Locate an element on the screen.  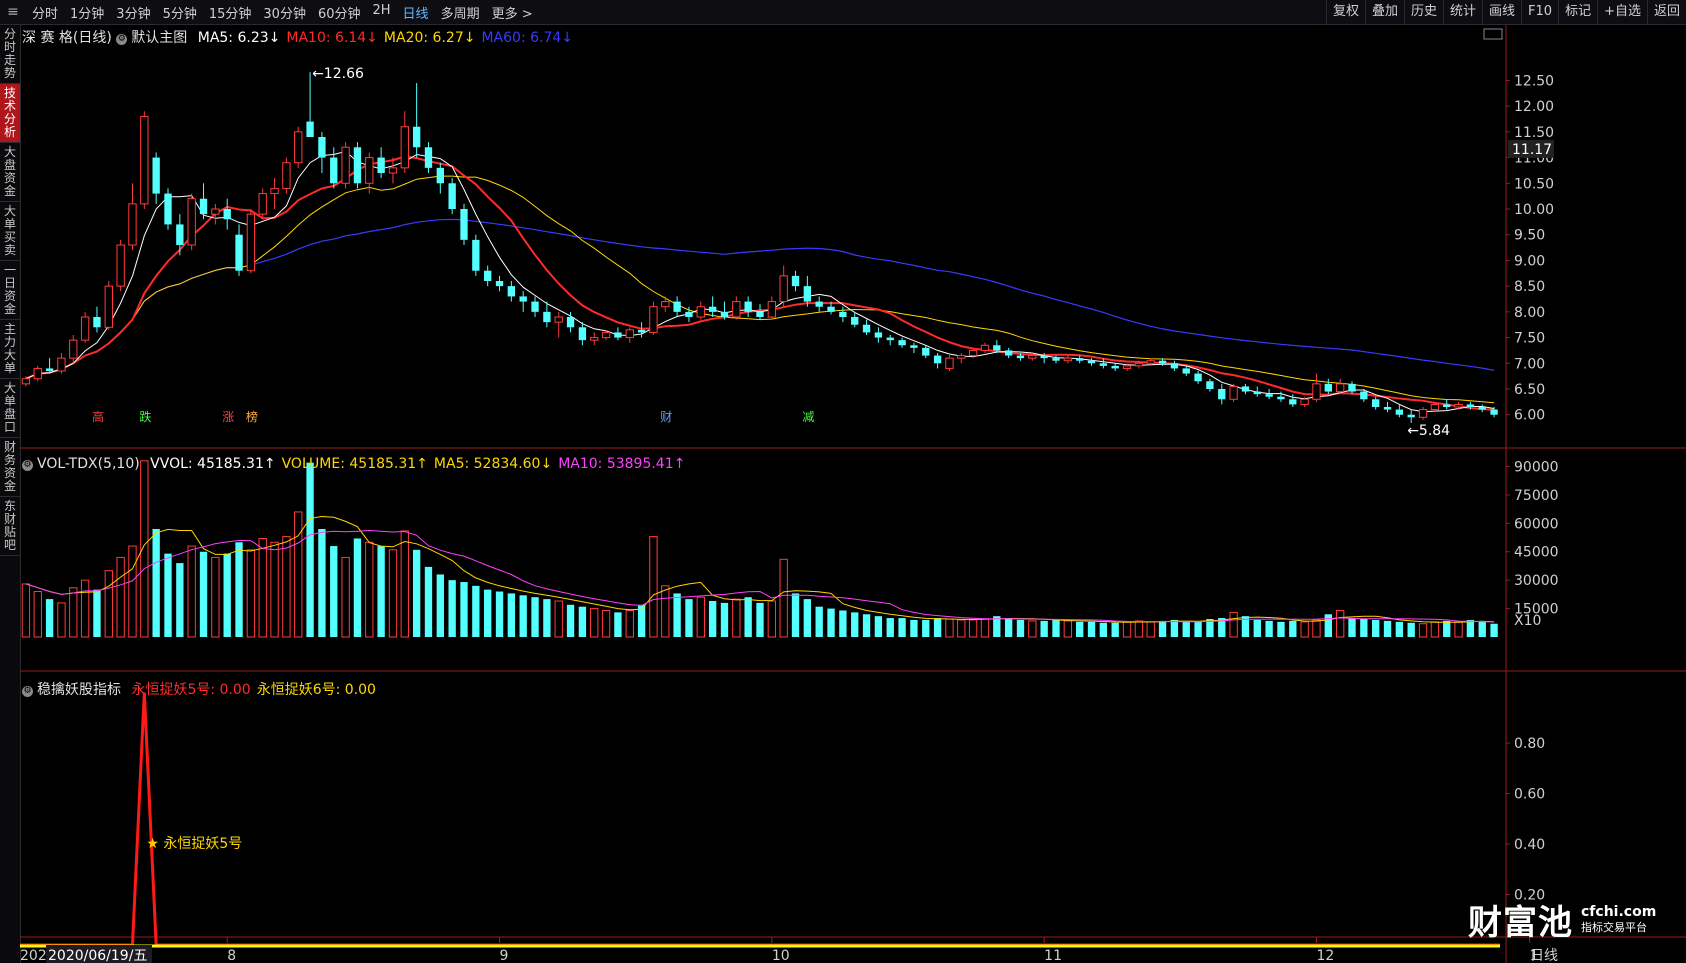
timeframe-tab: 60分钟 is located at coordinates (339, 12).